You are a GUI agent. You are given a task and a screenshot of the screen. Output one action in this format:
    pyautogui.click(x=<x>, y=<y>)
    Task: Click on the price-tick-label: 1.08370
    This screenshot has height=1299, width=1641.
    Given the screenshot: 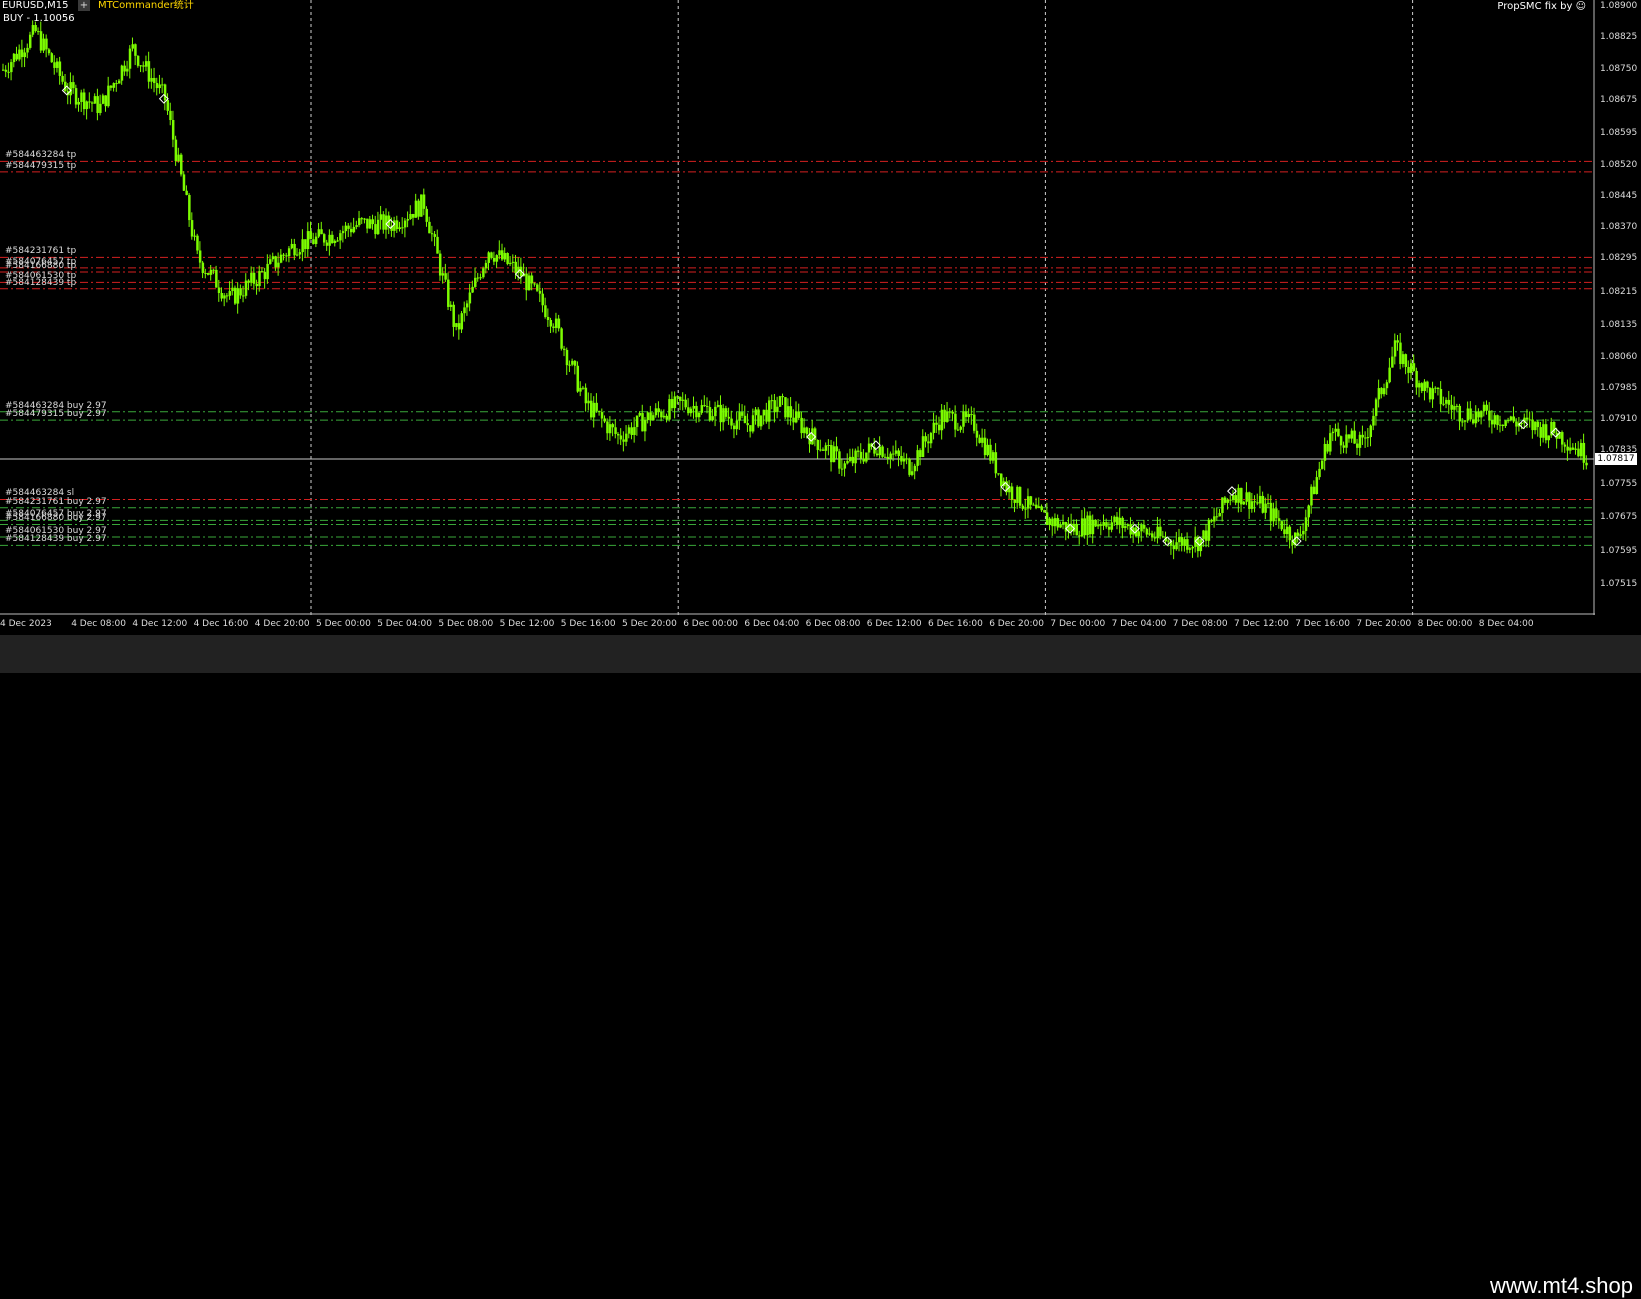 What is the action you would take?
    pyautogui.click(x=1619, y=227)
    